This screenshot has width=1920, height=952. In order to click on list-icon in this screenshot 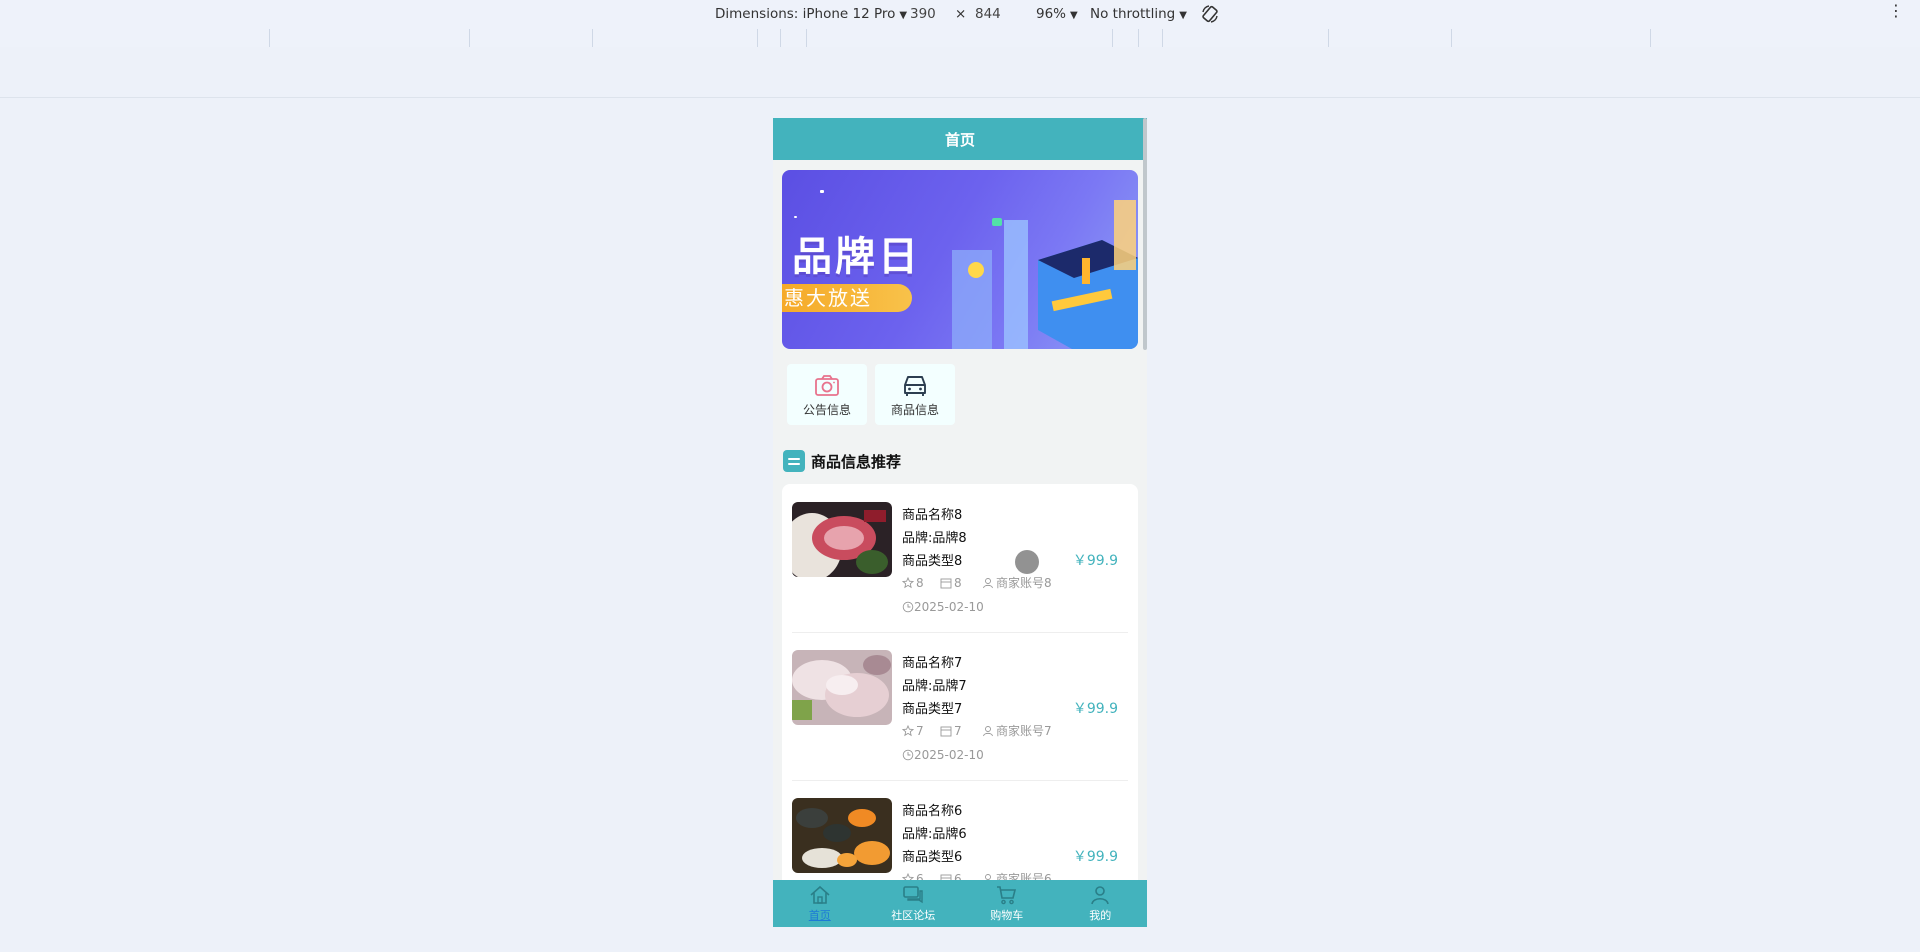, I will do `click(794, 461)`.